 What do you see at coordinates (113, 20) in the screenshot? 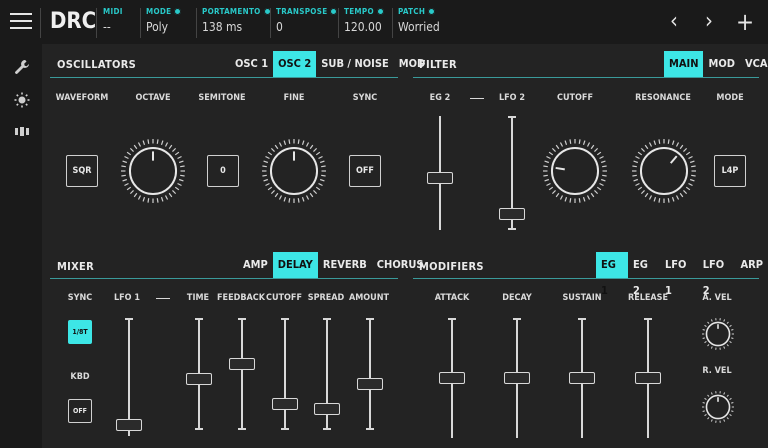
I see `midi-param: MIDI --` at bounding box center [113, 20].